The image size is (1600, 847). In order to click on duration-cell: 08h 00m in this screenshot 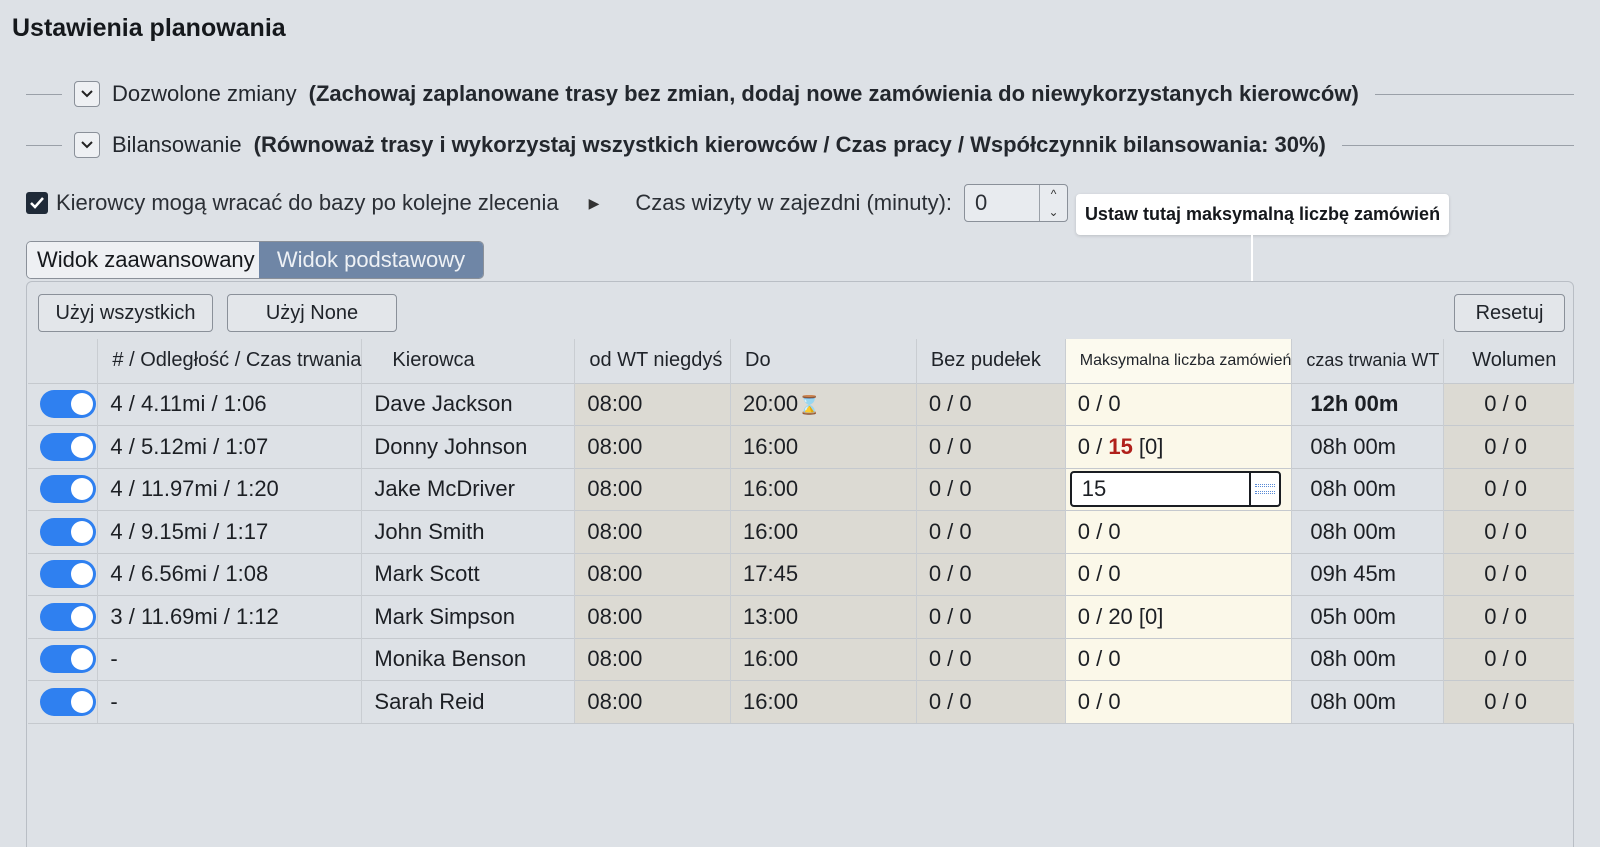, I will do `click(1367, 531)`.